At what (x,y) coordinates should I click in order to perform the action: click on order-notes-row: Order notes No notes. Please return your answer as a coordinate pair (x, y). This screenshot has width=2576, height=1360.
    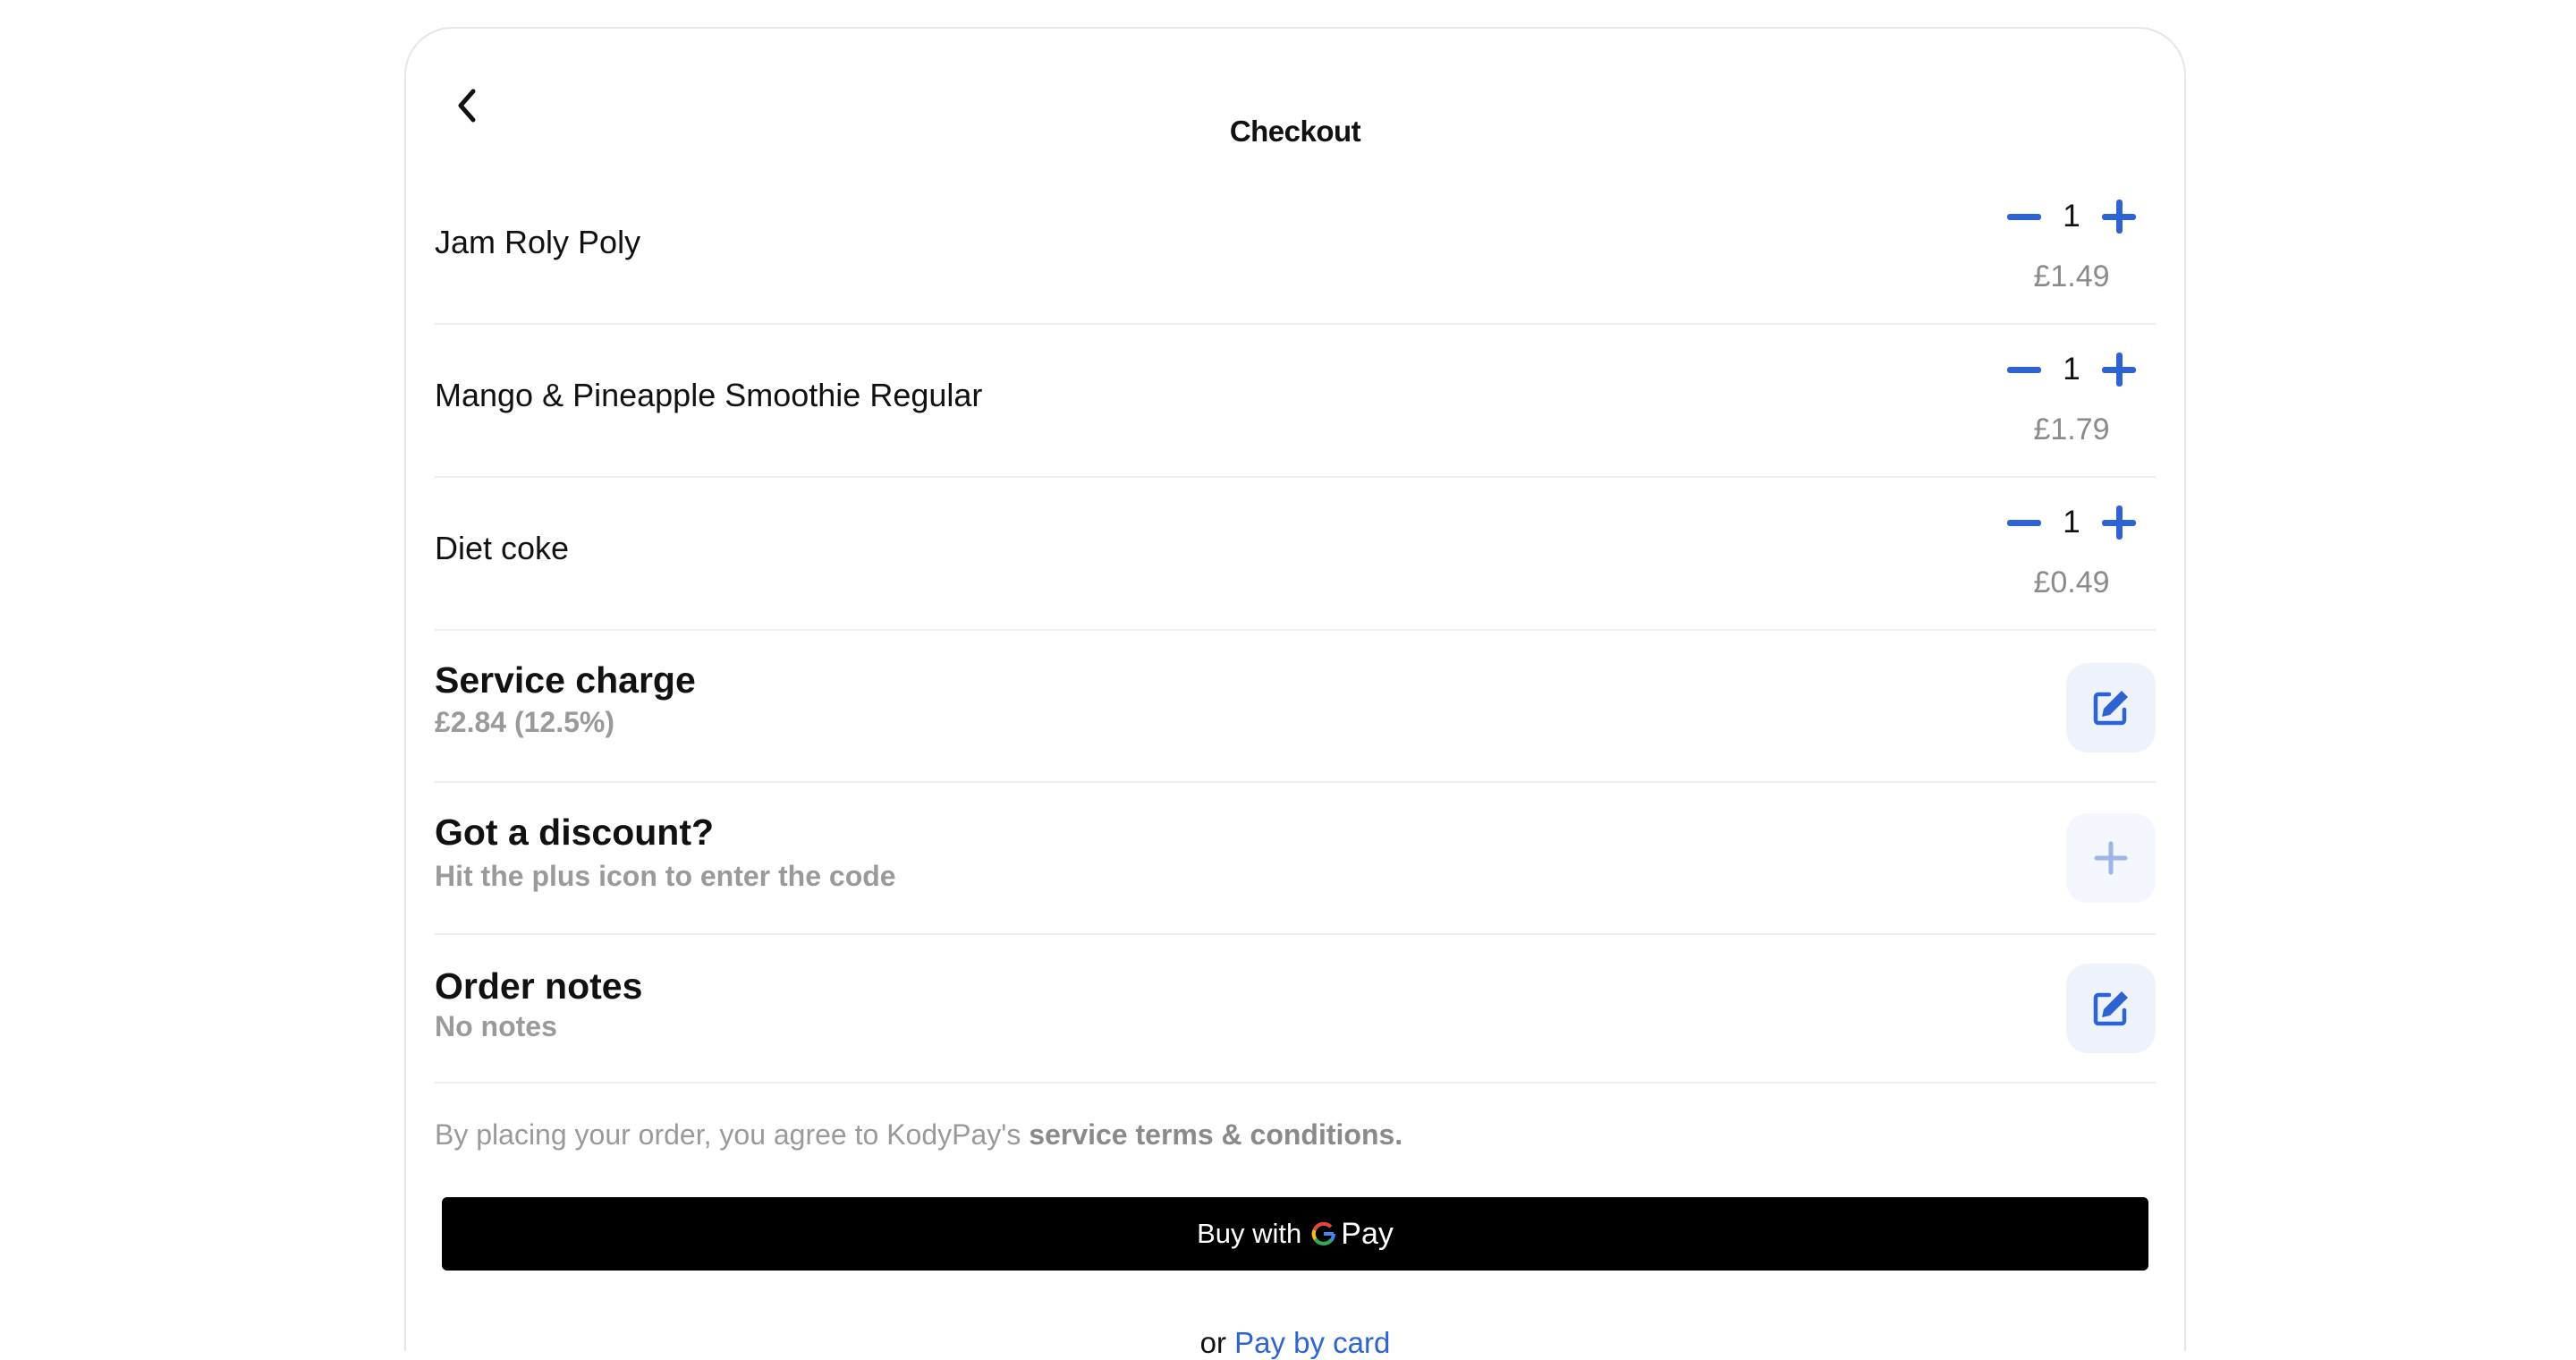
    Looking at the image, I should click on (1295, 1009).